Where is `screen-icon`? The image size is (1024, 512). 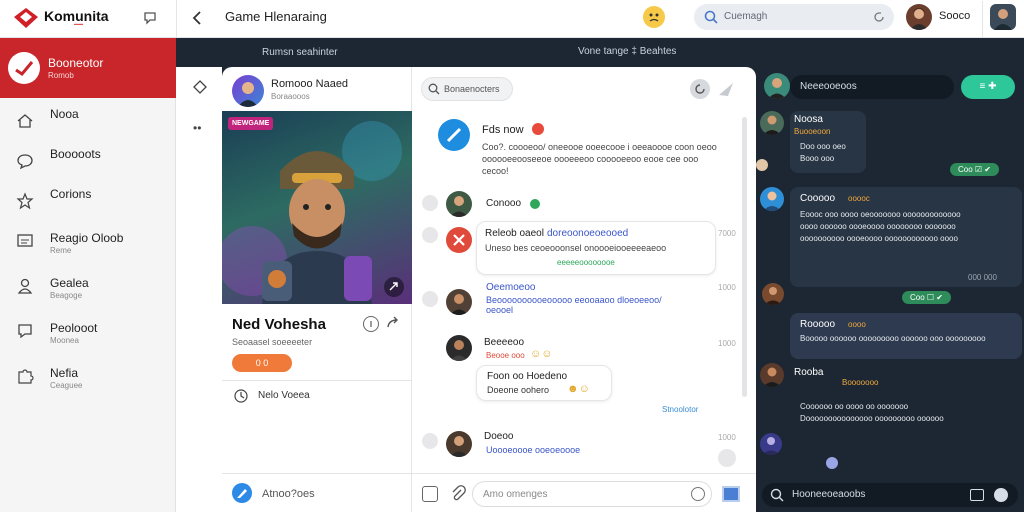
screen-icon is located at coordinates (25, 241).